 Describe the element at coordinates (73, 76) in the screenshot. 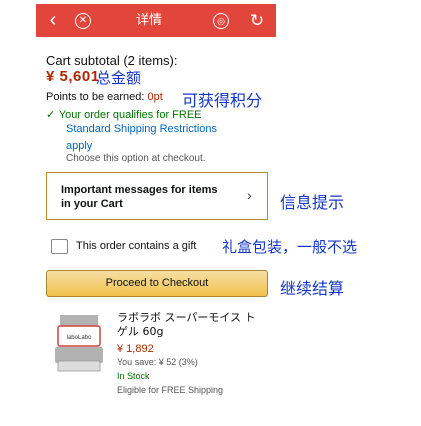

I see `cart-subtotal-amount: ¥ 5,601` at that location.